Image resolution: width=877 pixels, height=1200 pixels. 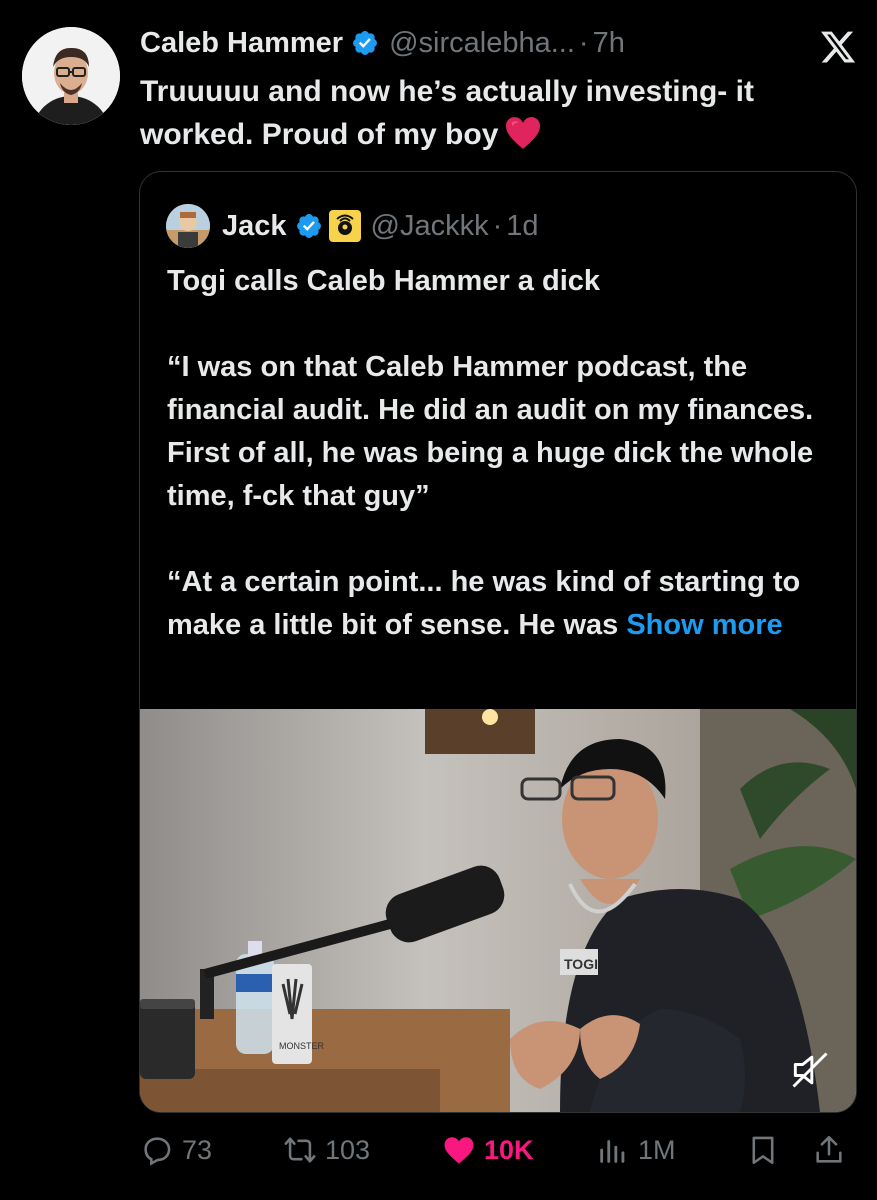 I want to click on red-heart-emoji-icon, so click(x=523, y=133).